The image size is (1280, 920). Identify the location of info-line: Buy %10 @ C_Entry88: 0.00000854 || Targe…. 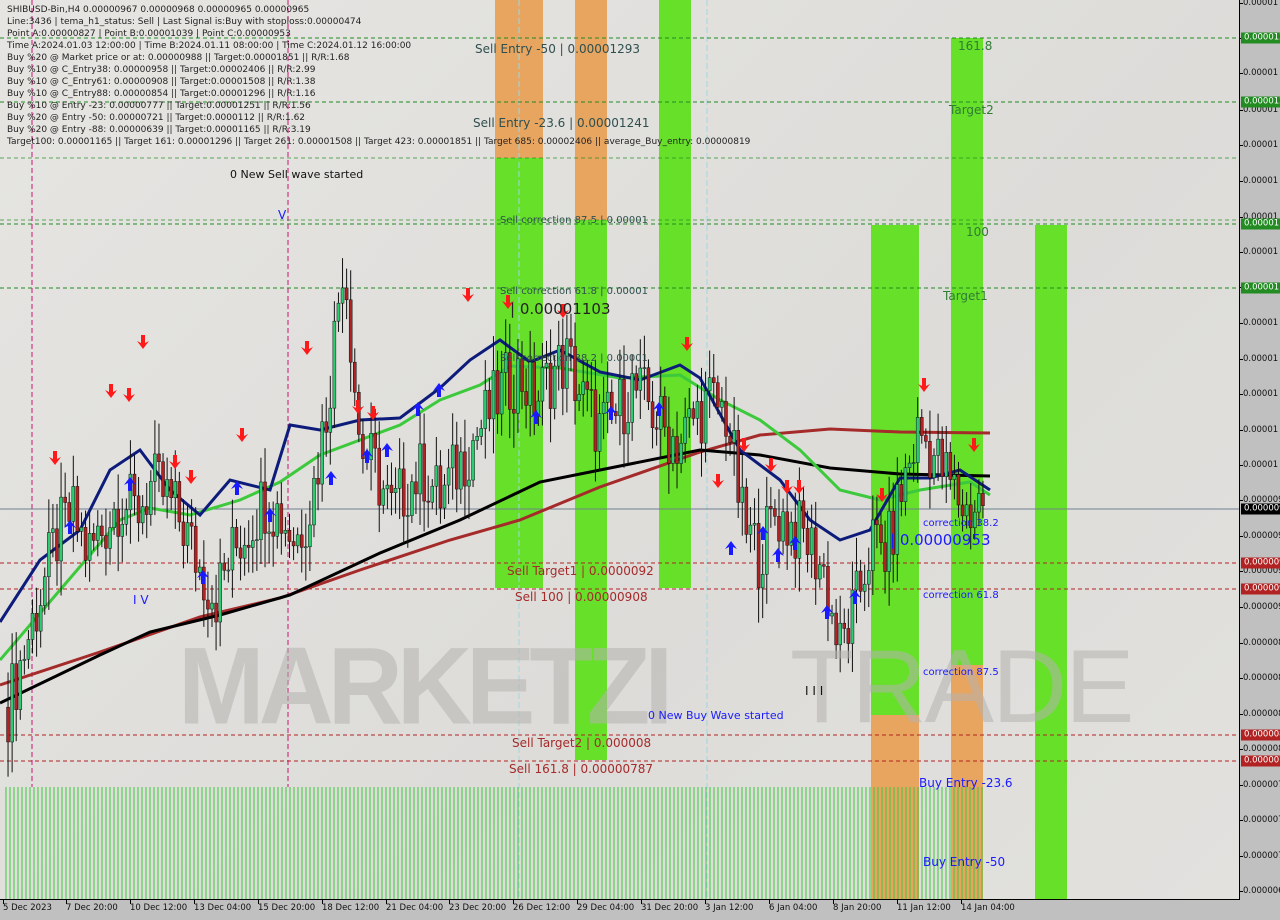
(161, 94).